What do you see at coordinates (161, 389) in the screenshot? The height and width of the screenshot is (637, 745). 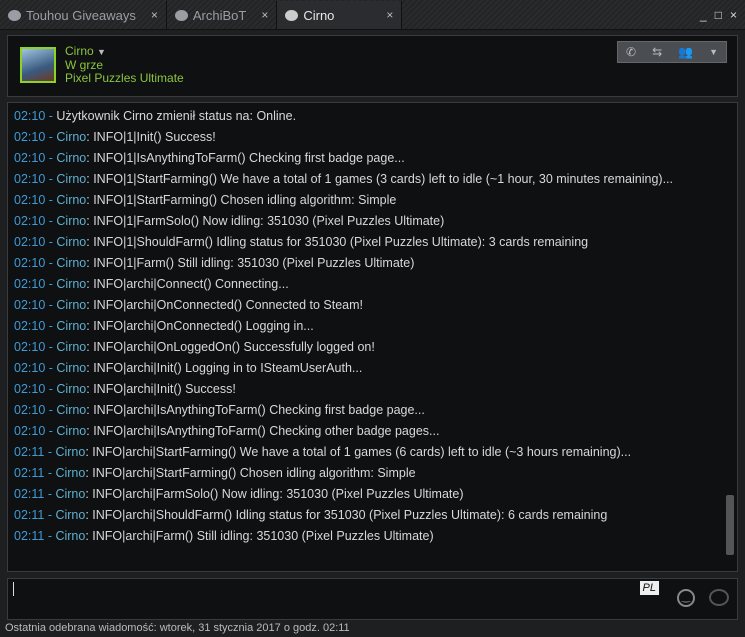 I see `message-text: : INFO|archi|Init() Success!` at bounding box center [161, 389].